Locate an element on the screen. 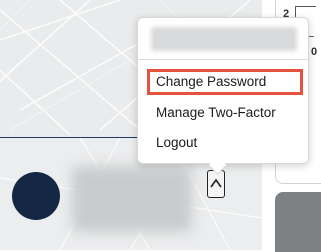 This screenshot has height=252, width=321. user-email-redacted is located at coordinates (224, 39).